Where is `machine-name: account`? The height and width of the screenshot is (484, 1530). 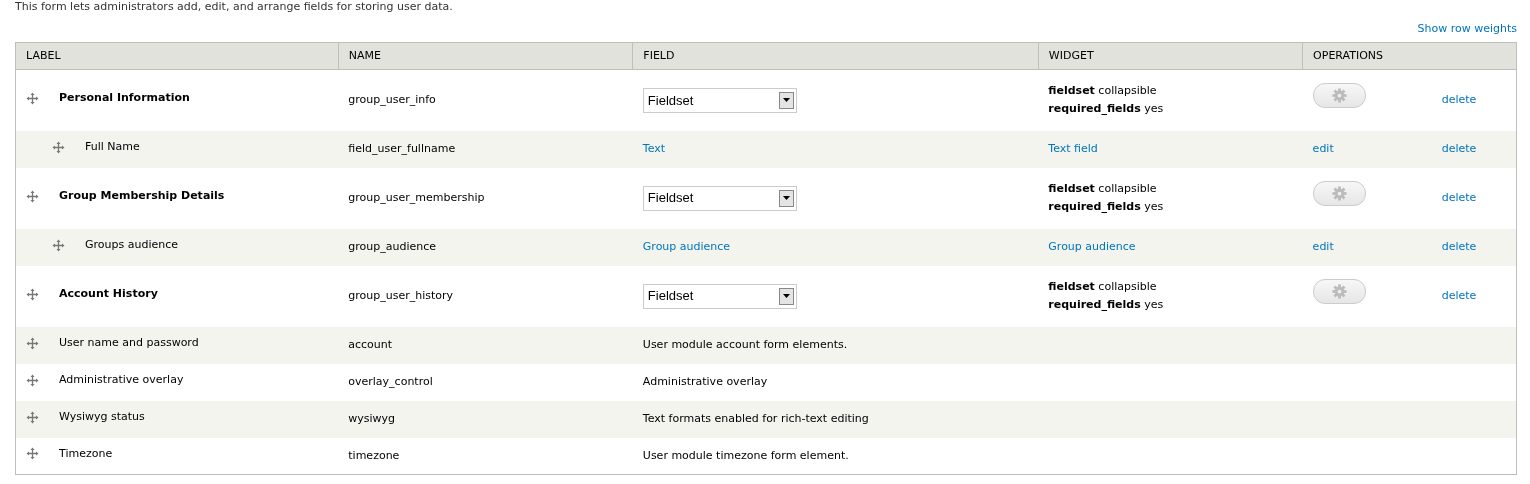
machine-name: account is located at coordinates (370, 344).